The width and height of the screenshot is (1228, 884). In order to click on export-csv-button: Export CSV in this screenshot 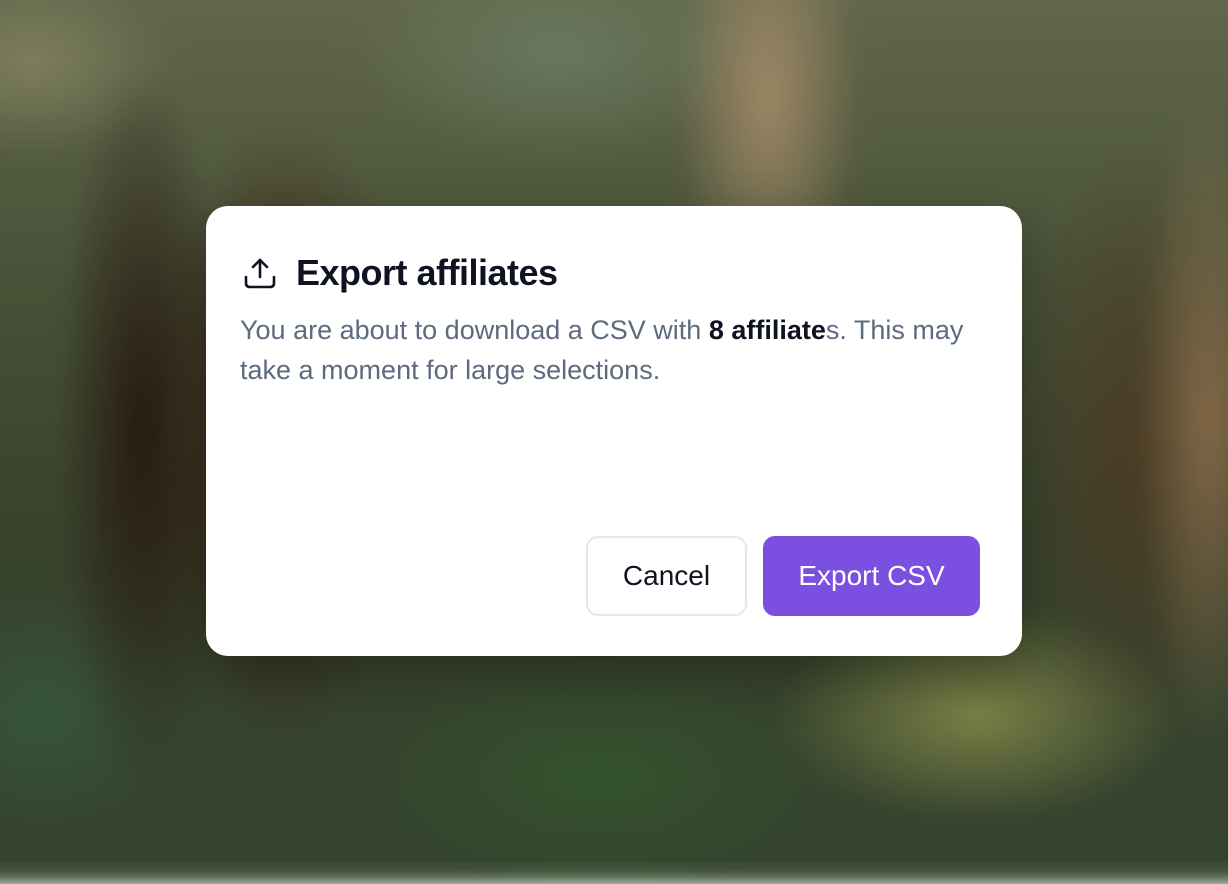, I will do `click(871, 576)`.